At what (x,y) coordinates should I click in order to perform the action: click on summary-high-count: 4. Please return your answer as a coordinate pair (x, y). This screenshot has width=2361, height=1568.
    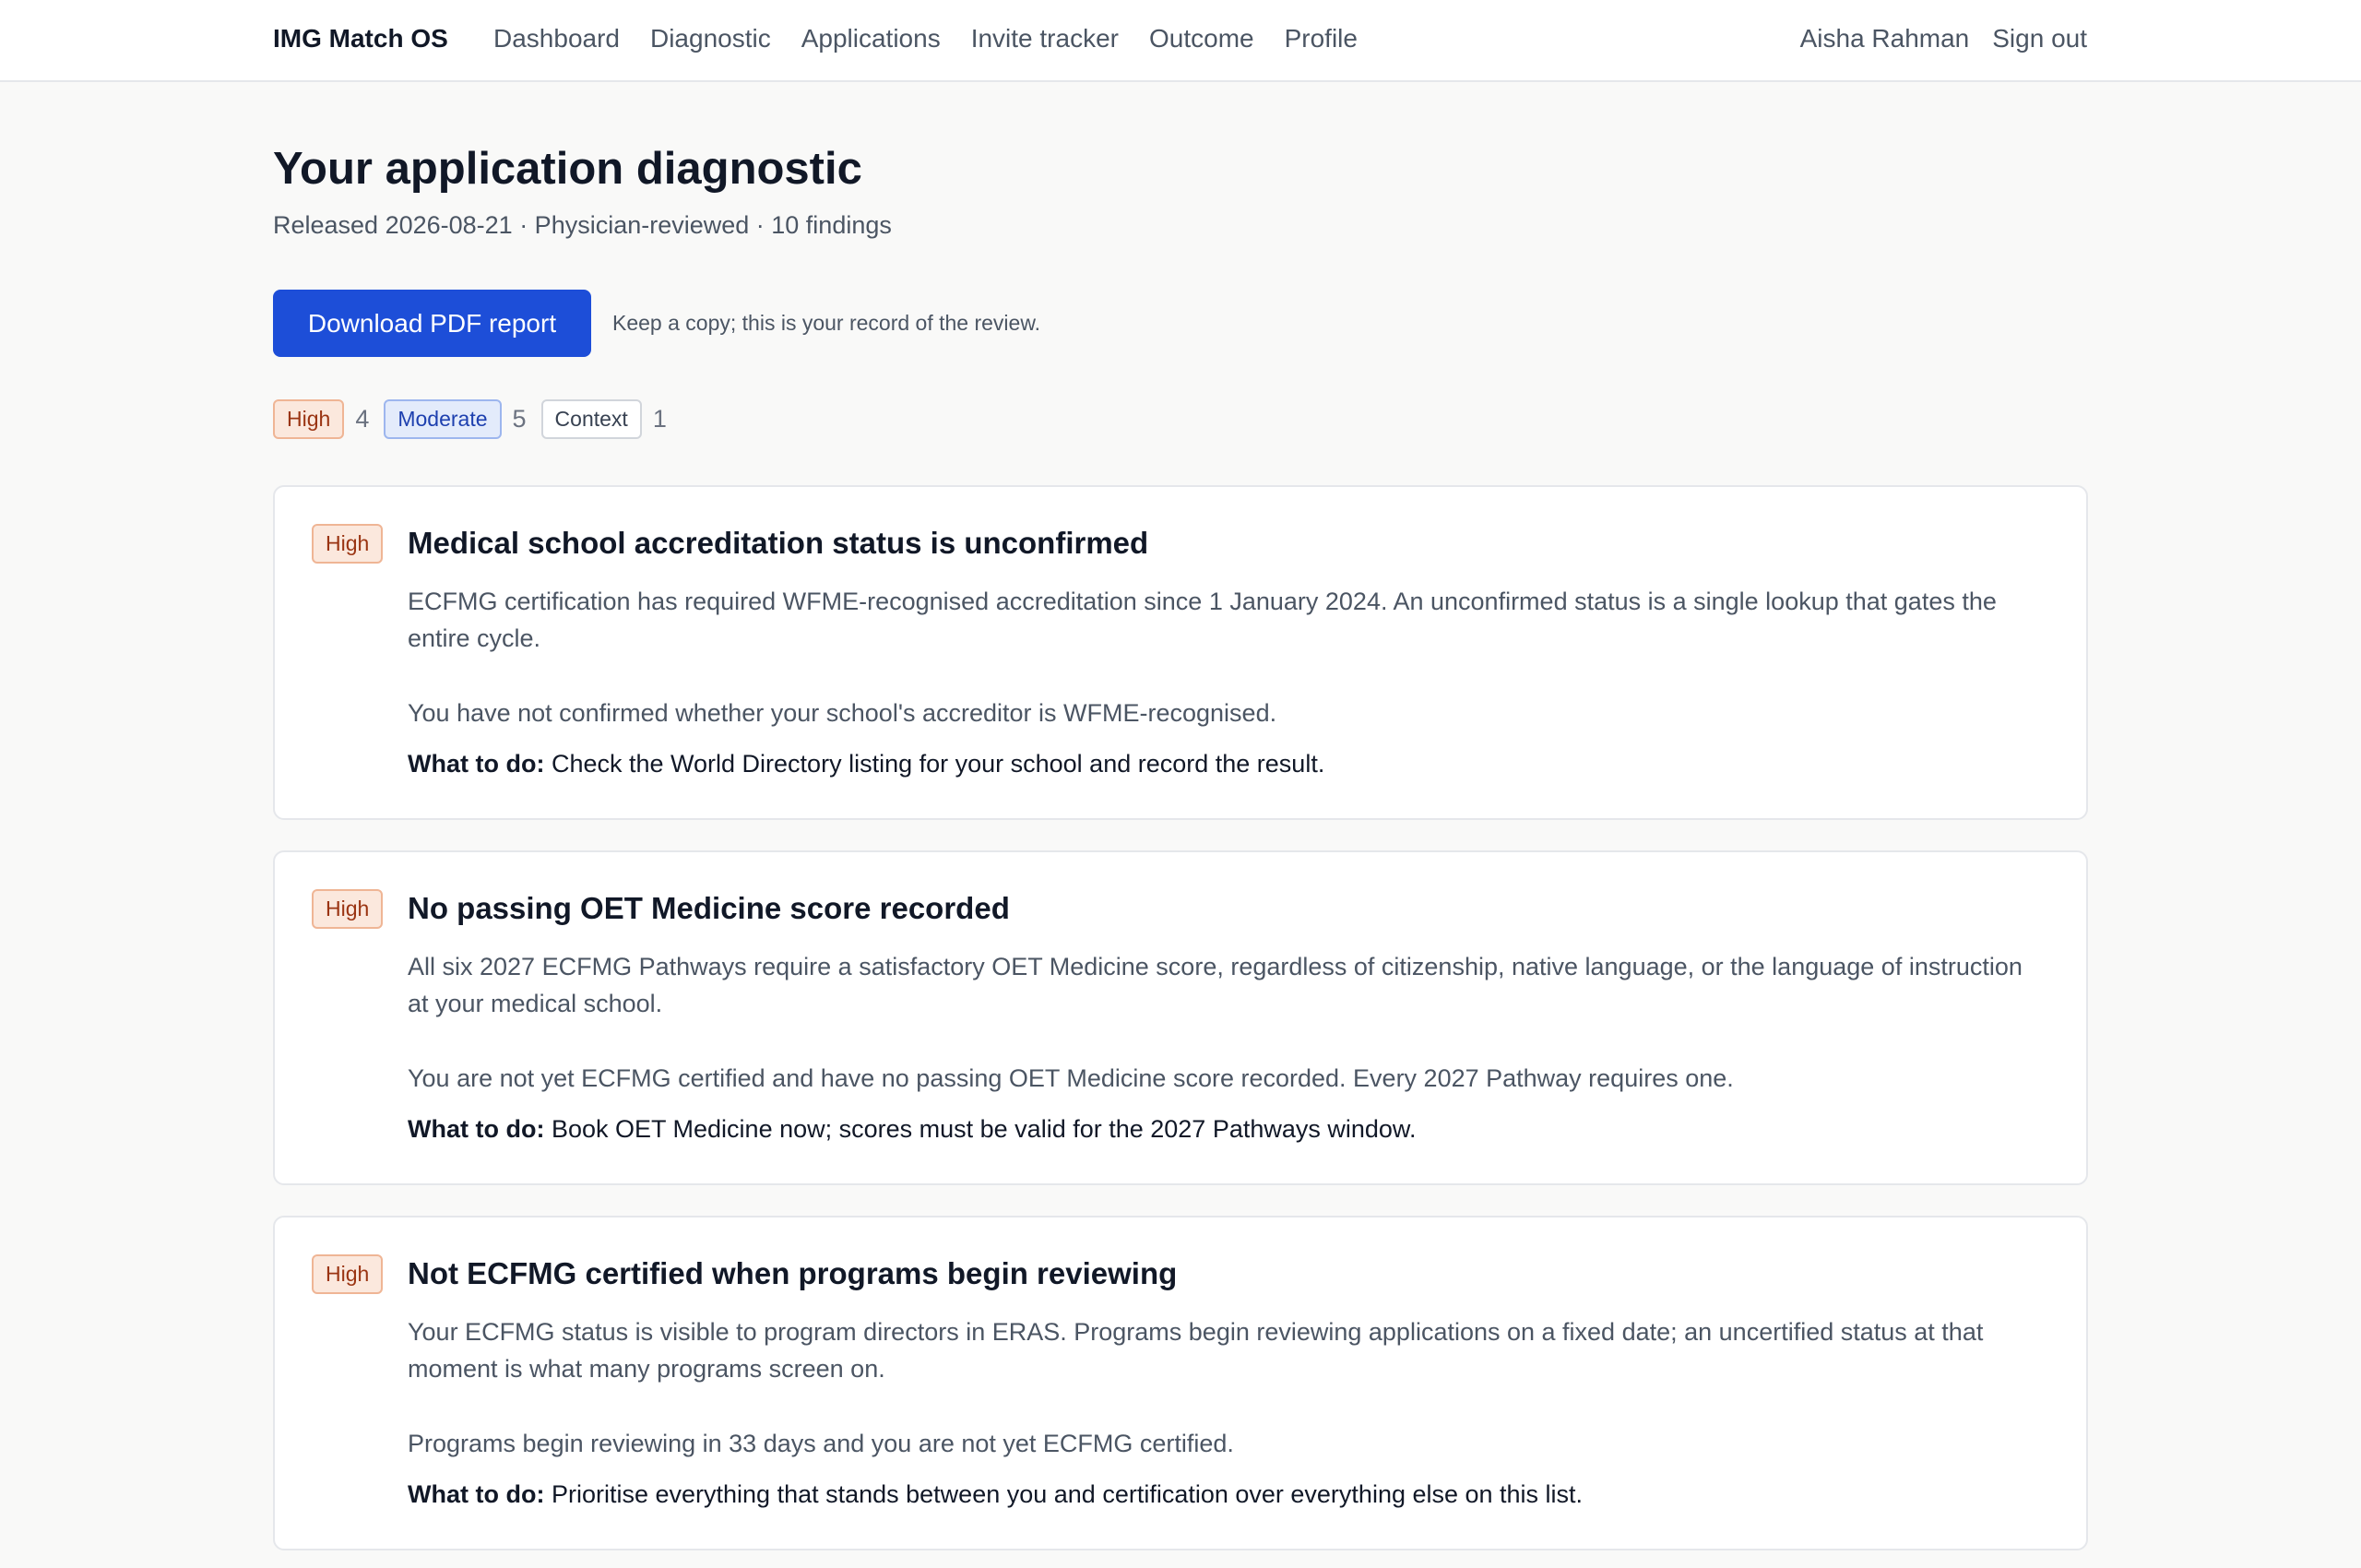
    Looking at the image, I should click on (362, 419).